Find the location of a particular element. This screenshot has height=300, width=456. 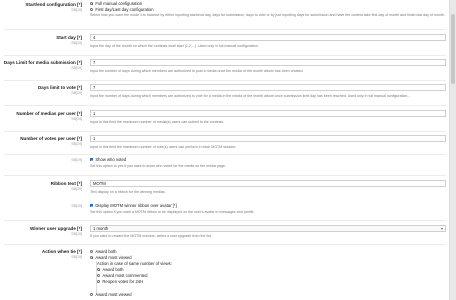

winner-upgrade-select: 1 month ▾ is located at coordinates (268, 228).